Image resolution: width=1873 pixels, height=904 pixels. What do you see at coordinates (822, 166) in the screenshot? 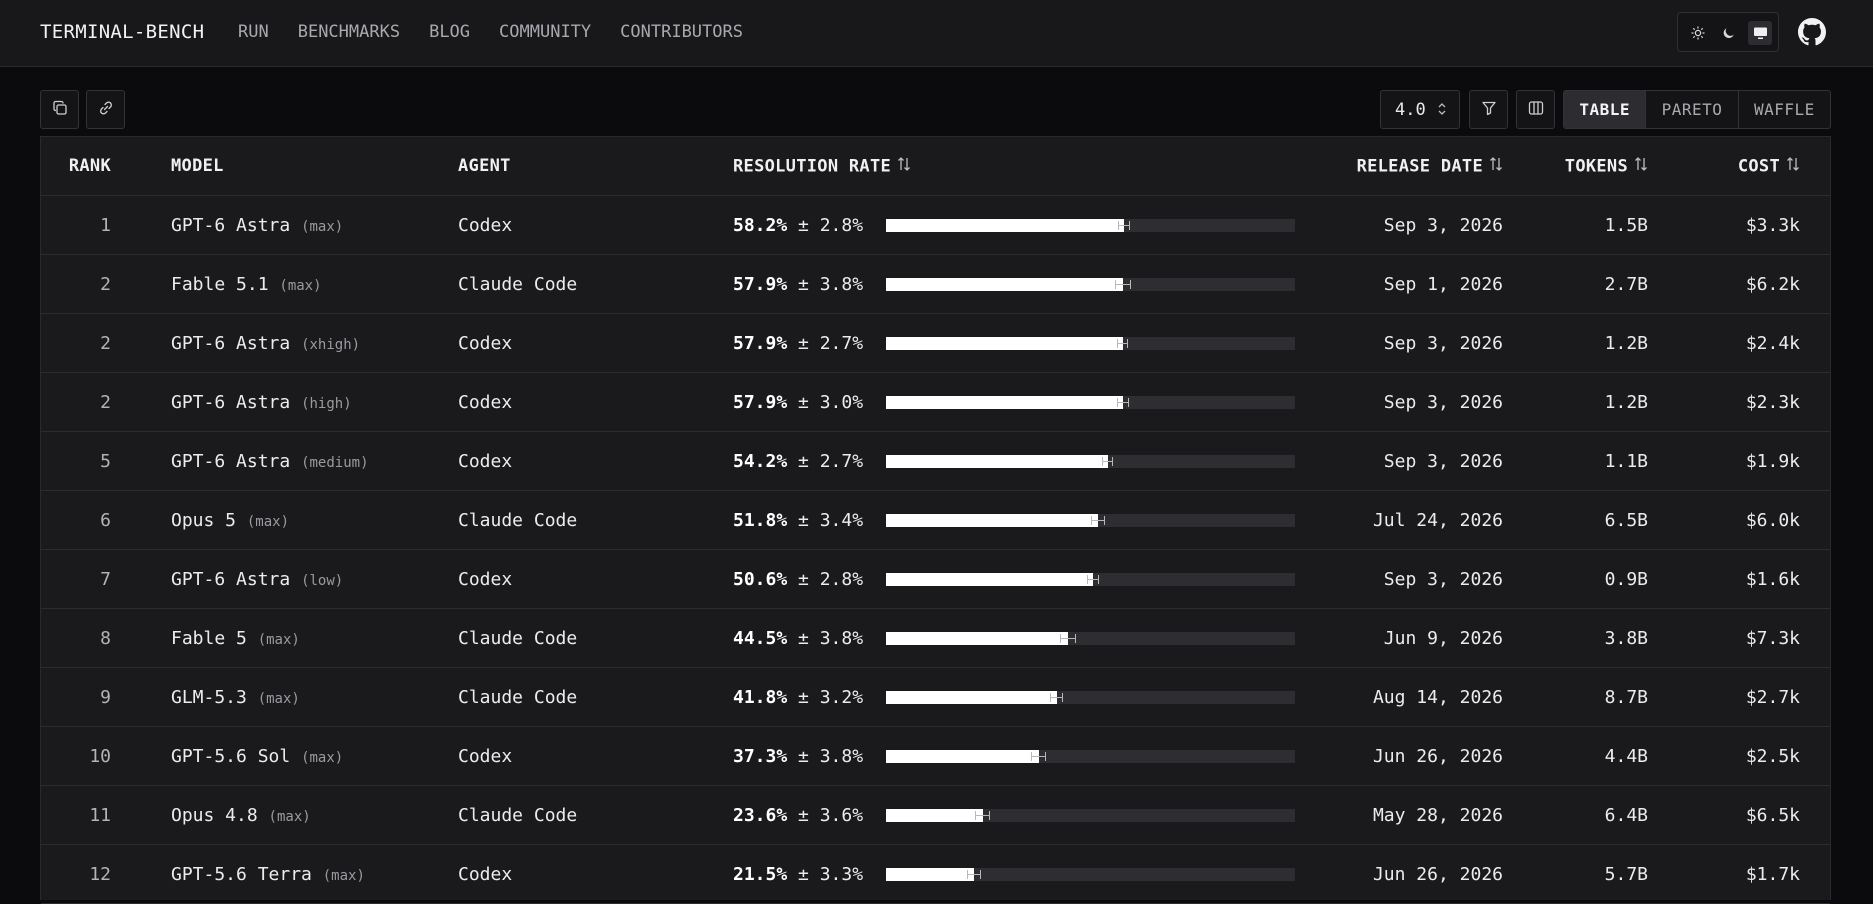
I see `header-rate: RESOLUTION RATE` at bounding box center [822, 166].